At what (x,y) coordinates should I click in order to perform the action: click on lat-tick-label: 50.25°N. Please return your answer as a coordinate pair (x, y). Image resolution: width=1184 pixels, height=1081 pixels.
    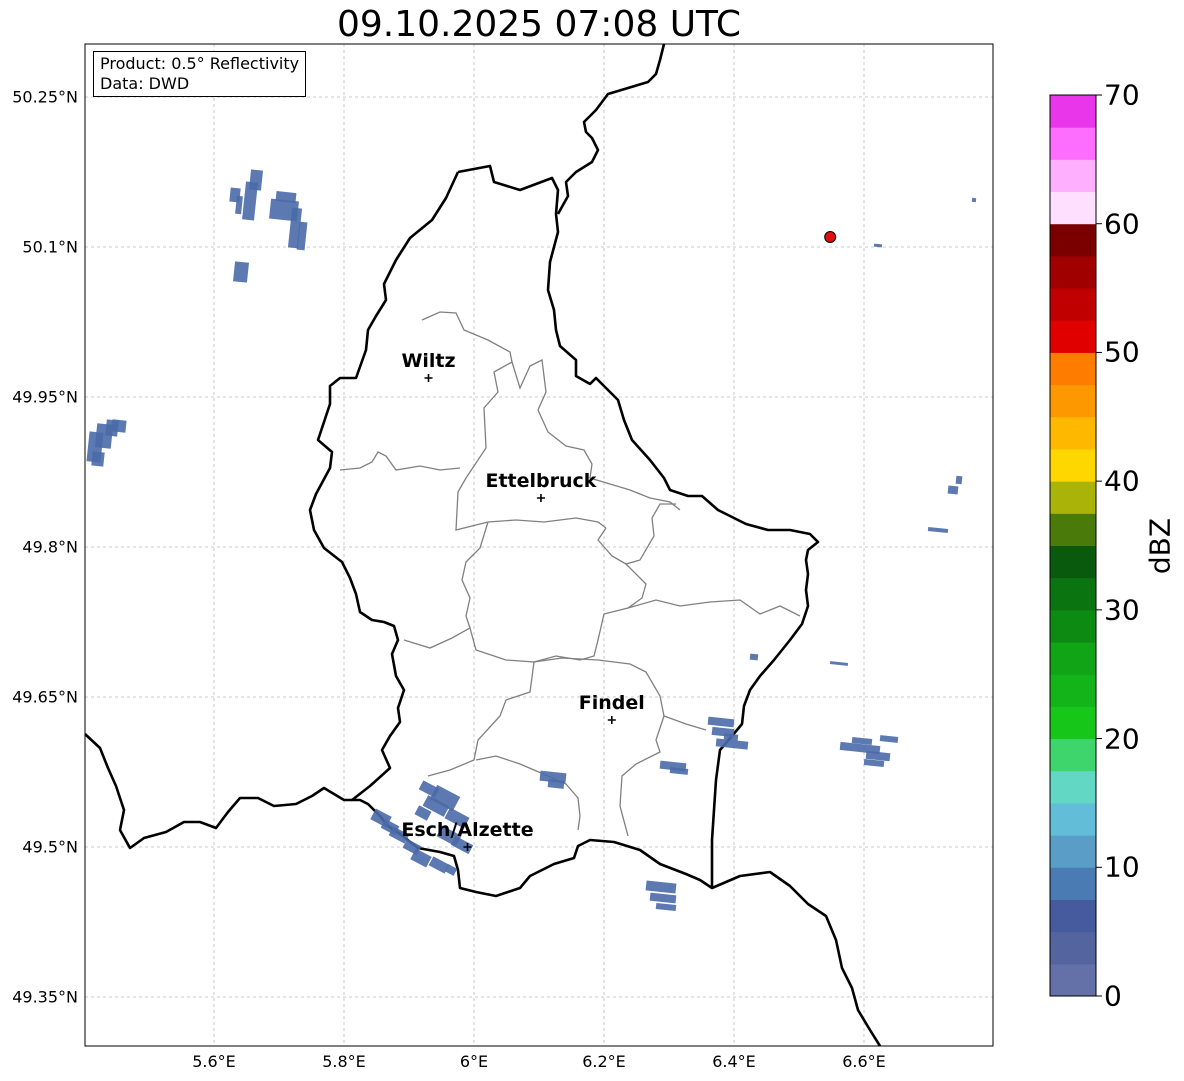
    Looking at the image, I should click on (45, 97).